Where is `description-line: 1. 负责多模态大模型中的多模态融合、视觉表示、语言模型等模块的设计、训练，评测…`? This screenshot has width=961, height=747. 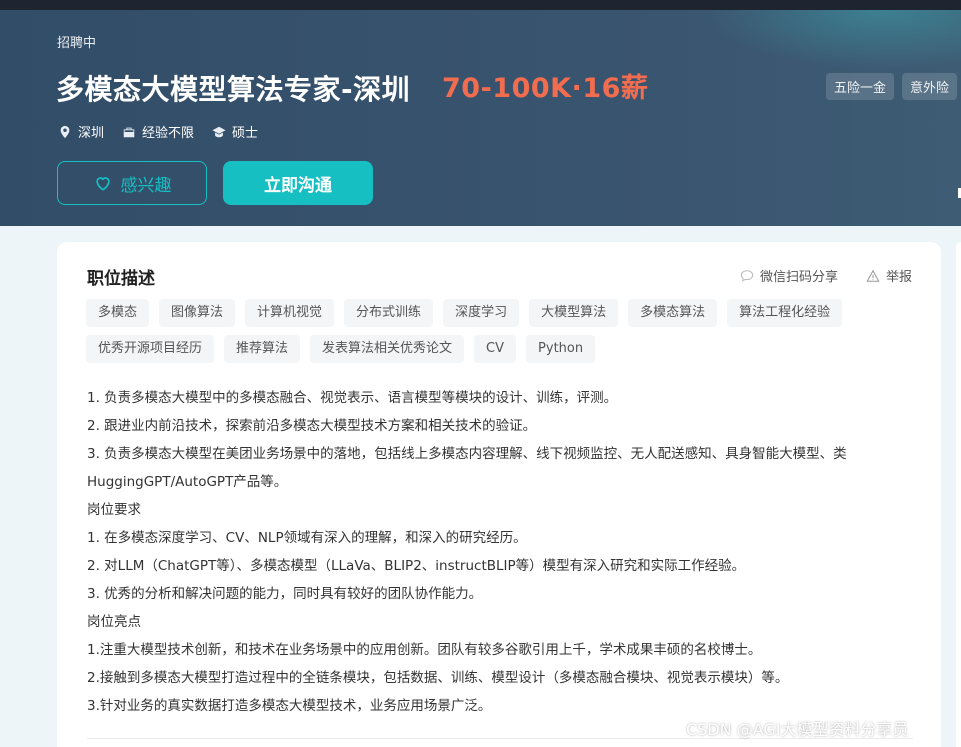 description-line: 1. 负责多模态大模型中的多模态融合、视觉表示、语言模型等模块的设计、训练，评测… is located at coordinates (352, 398).